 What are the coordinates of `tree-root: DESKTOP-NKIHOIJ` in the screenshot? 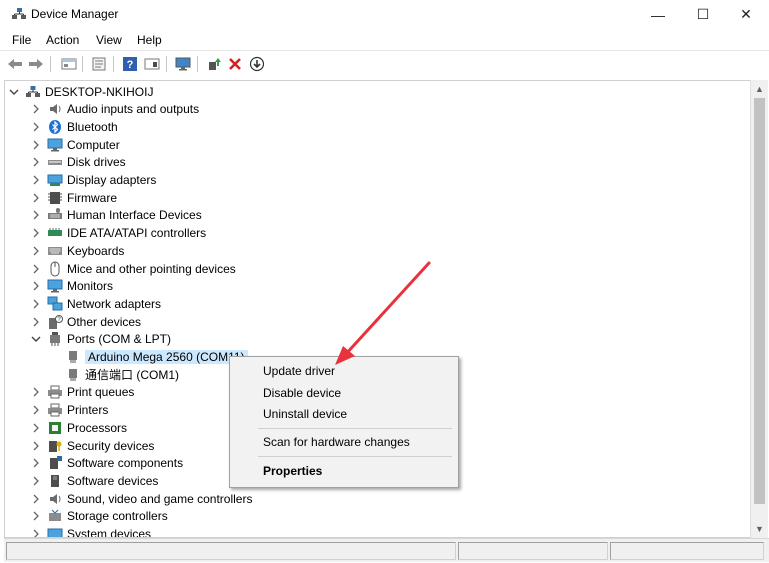 It's located at (81, 91).